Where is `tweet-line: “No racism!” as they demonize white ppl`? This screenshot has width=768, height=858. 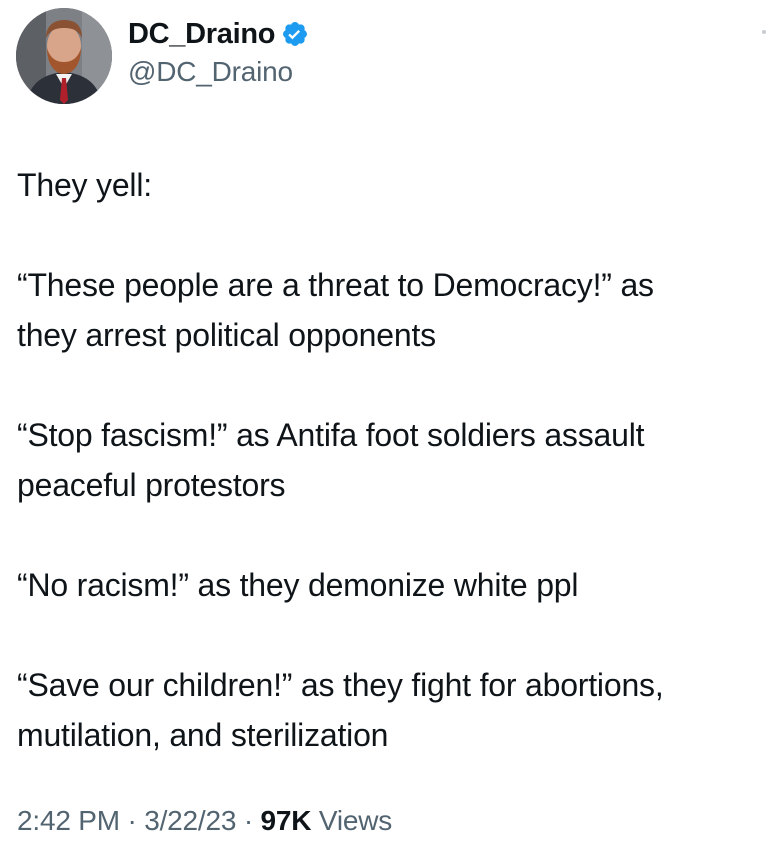
tweet-line: “No racism!” as they demonize white ppl is located at coordinates (298, 585).